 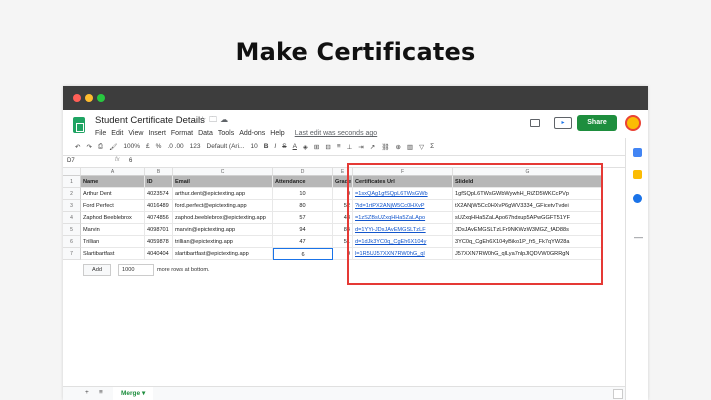 What do you see at coordinates (159, 182) in the screenshot?
I see `header-cell-id: ID` at bounding box center [159, 182].